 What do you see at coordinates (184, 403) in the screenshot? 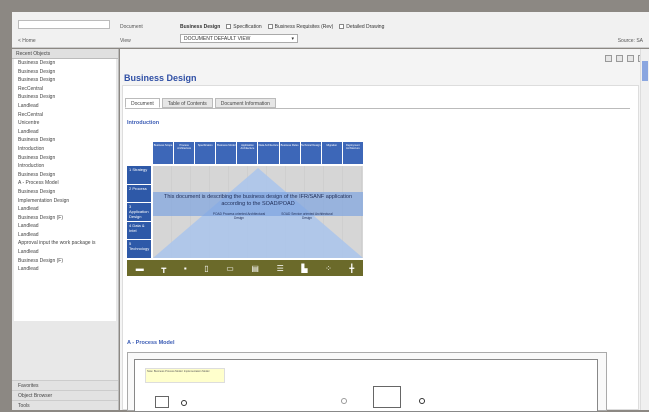
I see `process-start-event` at bounding box center [184, 403].